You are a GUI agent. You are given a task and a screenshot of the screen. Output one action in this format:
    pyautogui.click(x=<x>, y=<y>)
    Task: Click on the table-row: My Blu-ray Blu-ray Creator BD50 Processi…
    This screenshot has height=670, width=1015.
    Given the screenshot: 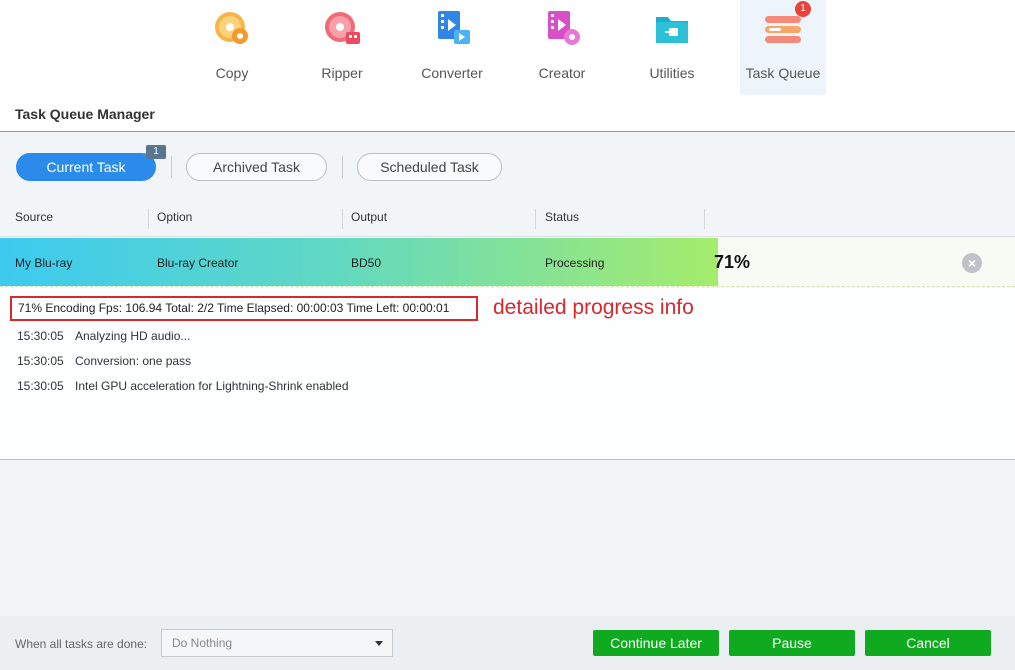 What is the action you would take?
    pyautogui.click(x=507, y=262)
    